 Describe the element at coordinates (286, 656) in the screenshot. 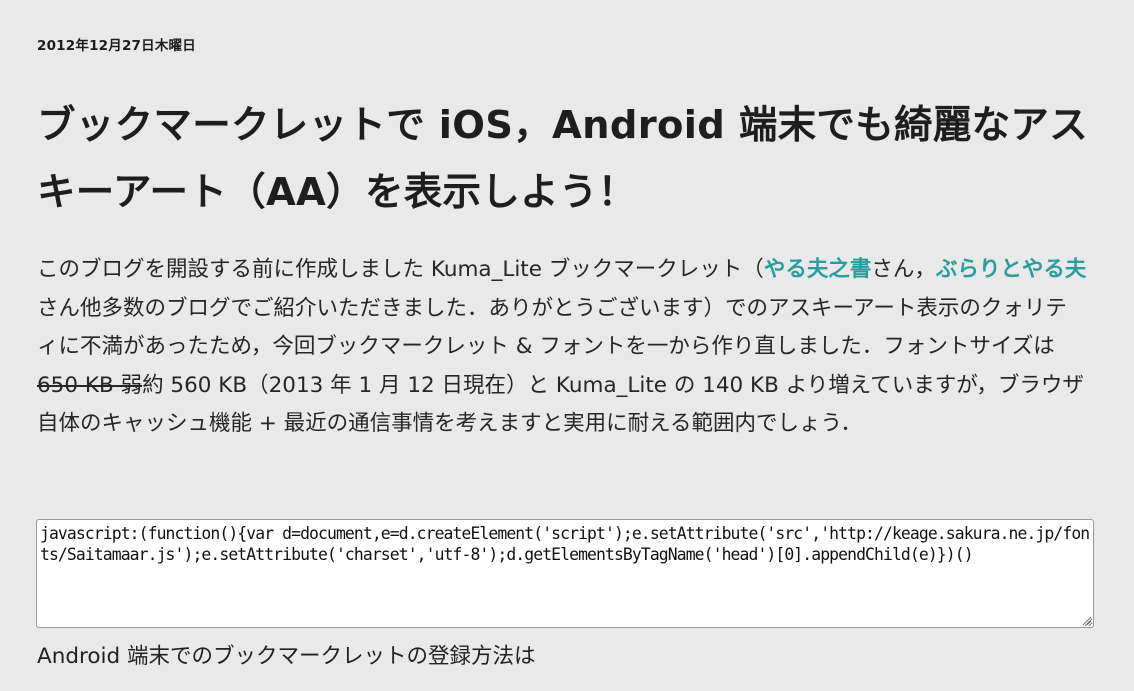

I see `android-registration-heading: Android 端末でのブックマークレットの登録方法は` at that location.